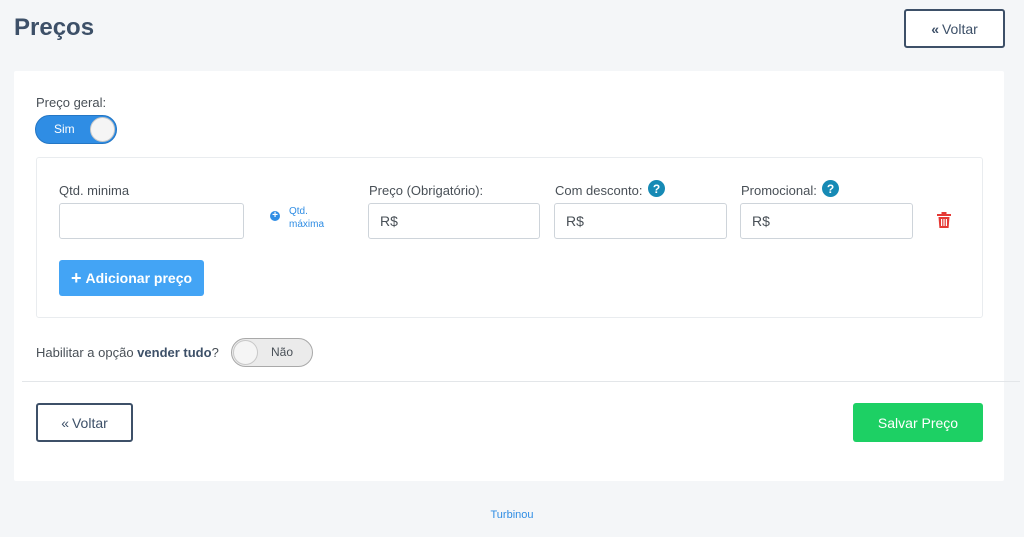 This screenshot has width=1024, height=537. I want to click on add-max-qty-line1: Qtd., so click(298, 211).